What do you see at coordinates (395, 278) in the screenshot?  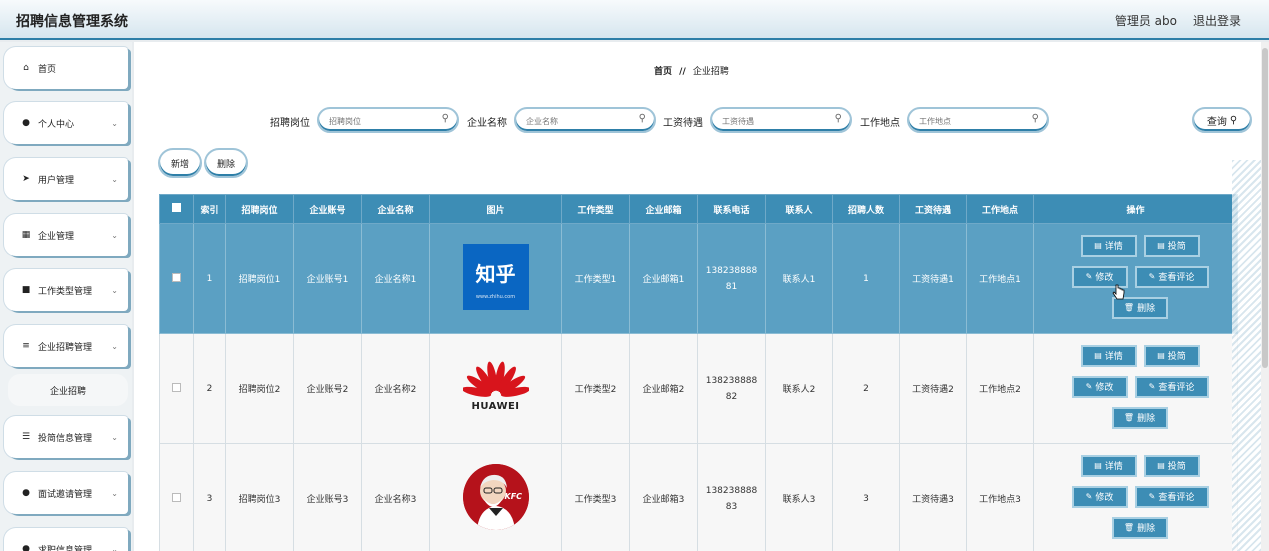 I see `company-cell: 企业名称1` at bounding box center [395, 278].